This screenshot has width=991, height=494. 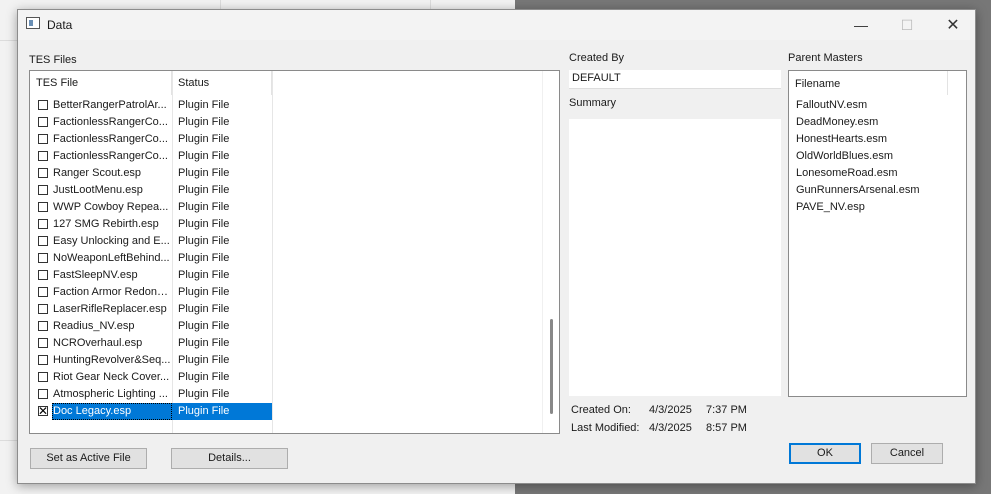 What do you see at coordinates (868, 83) in the screenshot?
I see `column-header-filename: Filename` at bounding box center [868, 83].